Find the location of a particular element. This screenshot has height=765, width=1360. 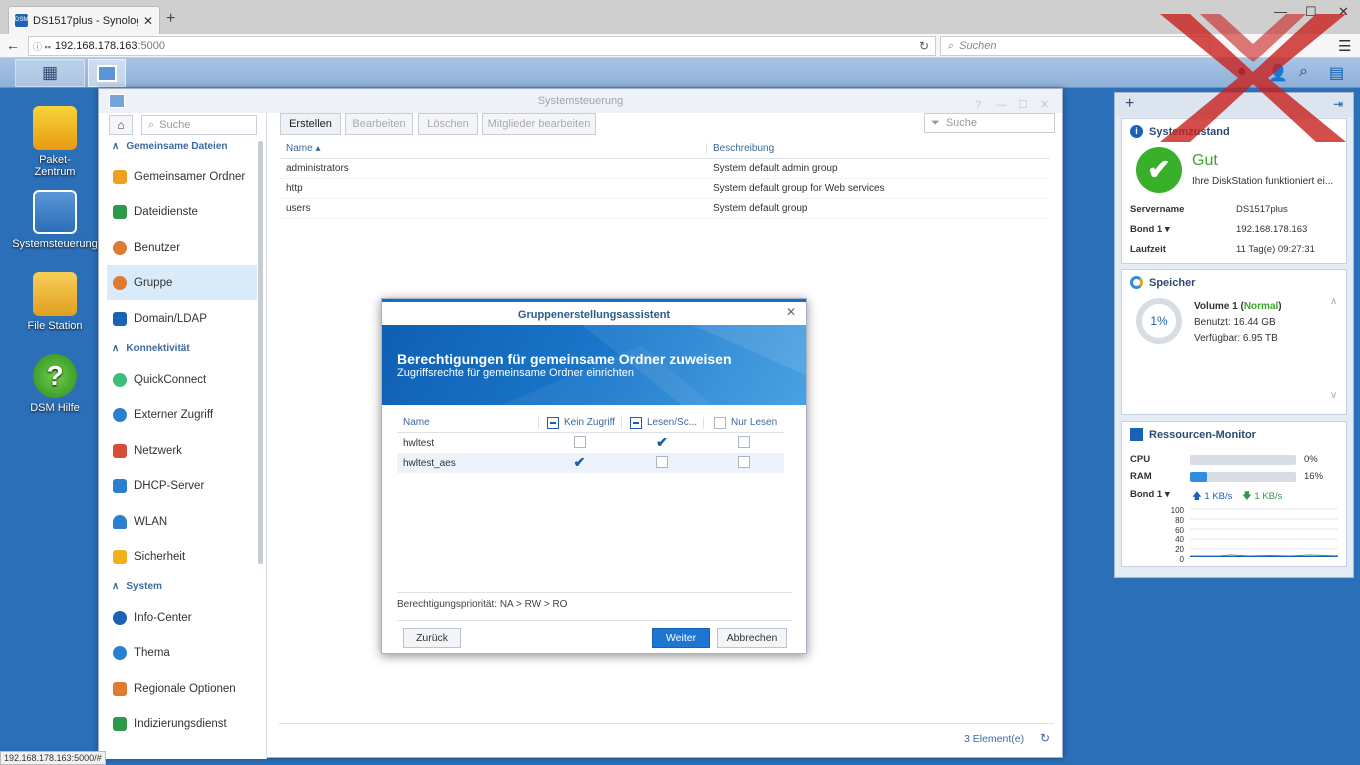

scroll-down-icon: ∨ is located at coordinates (1333, 395).